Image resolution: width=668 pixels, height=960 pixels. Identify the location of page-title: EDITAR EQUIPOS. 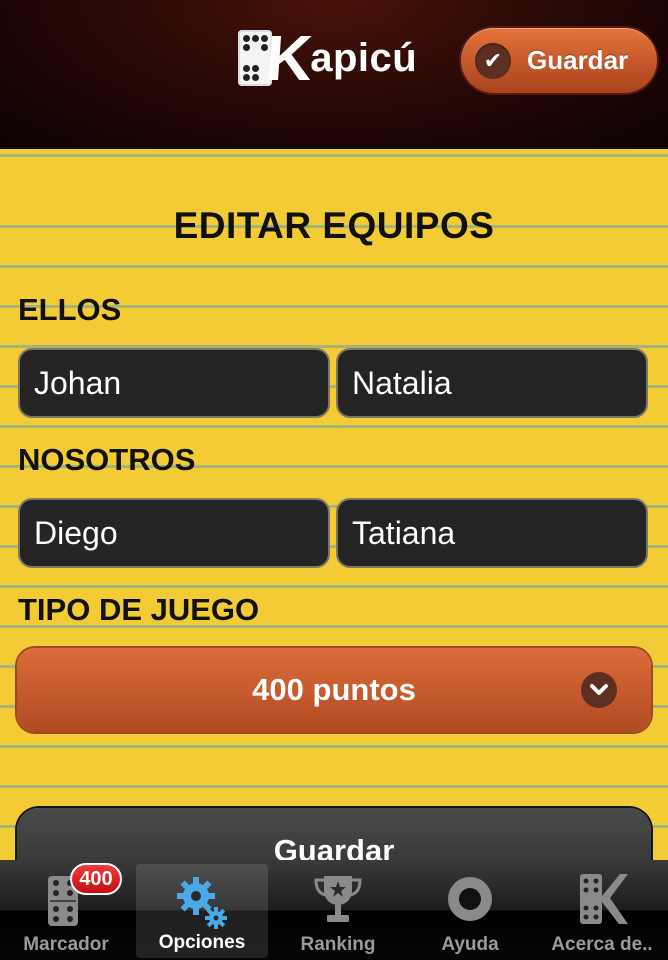
(334, 225).